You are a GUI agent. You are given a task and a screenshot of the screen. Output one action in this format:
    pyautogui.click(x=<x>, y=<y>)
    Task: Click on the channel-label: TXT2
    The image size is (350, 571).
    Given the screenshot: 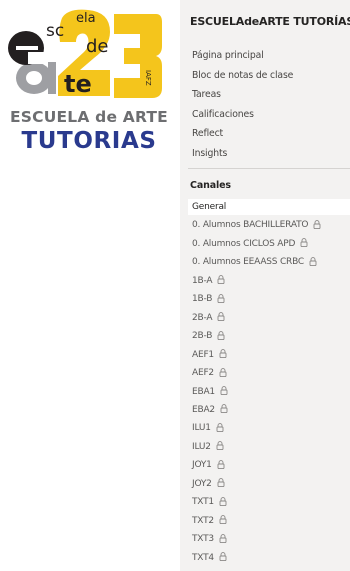 What is the action you would take?
    pyautogui.click(x=203, y=520)
    